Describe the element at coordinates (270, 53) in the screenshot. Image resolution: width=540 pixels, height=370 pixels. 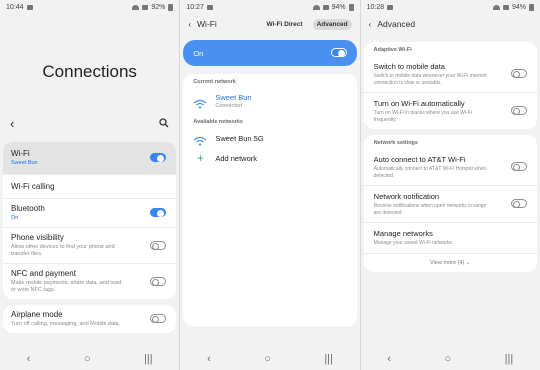
I see `wifi-master-switch: On` at that location.